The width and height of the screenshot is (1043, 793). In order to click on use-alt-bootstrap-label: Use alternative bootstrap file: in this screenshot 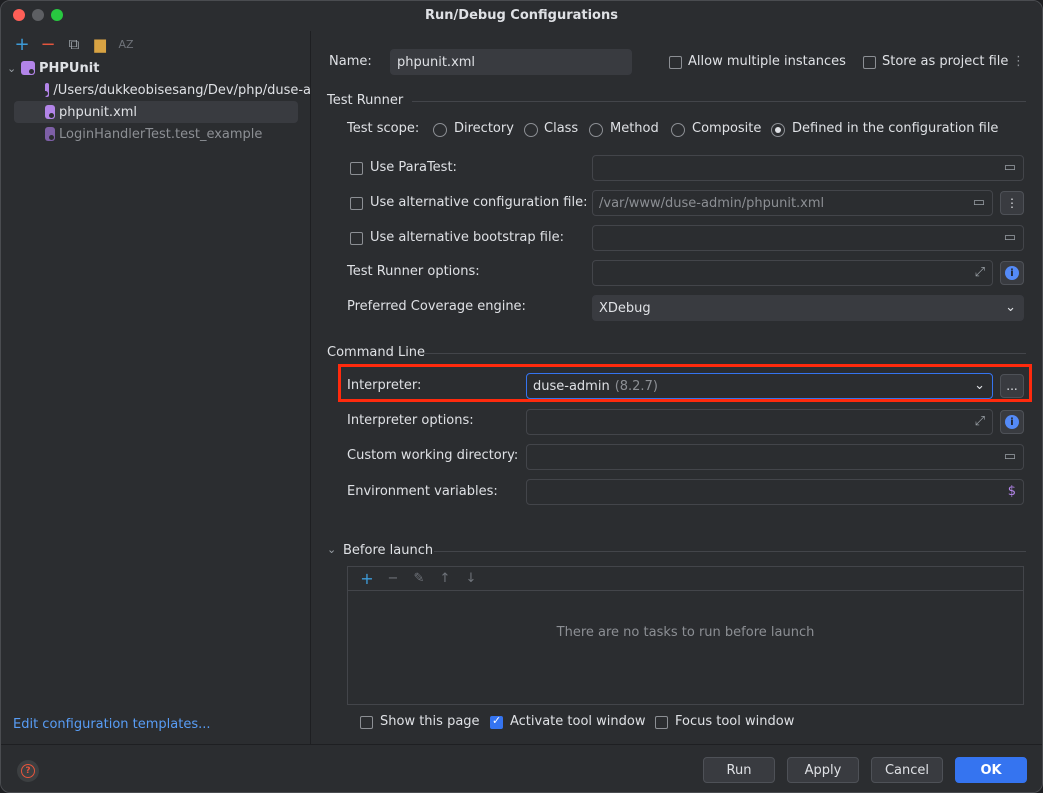, I will do `click(467, 237)`.